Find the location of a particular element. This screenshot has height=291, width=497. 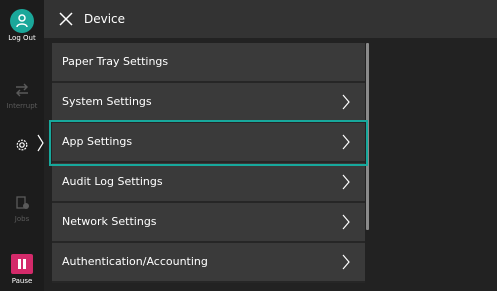

current-location-chevron-icon is located at coordinates (40, 143).